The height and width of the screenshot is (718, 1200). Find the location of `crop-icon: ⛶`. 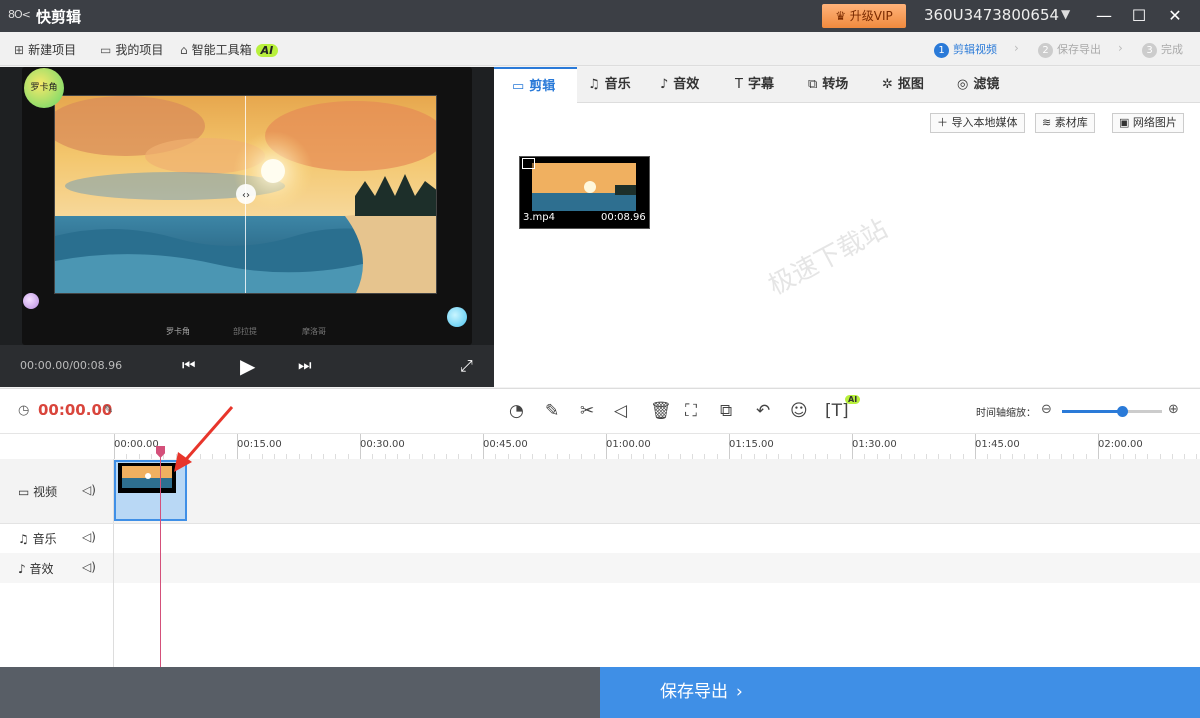

crop-icon: ⛶ is located at coordinates (691, 411).